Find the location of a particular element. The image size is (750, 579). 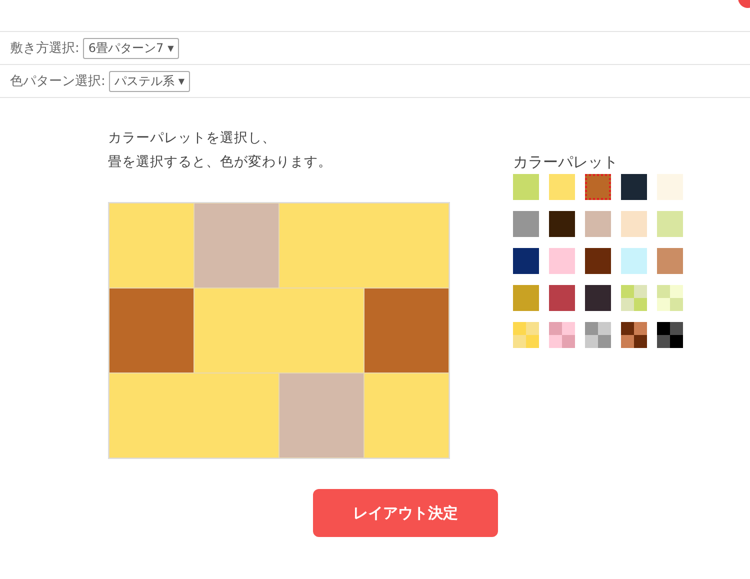

layout-dropdown: 6畳パターン7 ▼ is located at coordinates (131, 48).